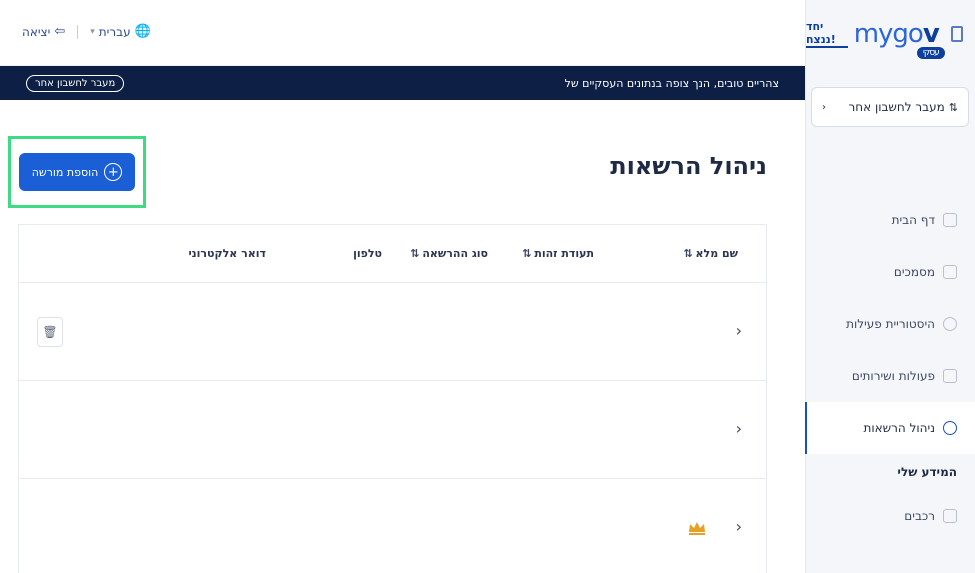 This screenshot has width=975, height=573. Describe the element at coordinates (688, 166) in the screenshot. I see `page-title: ניהול הרשאות` at that location.